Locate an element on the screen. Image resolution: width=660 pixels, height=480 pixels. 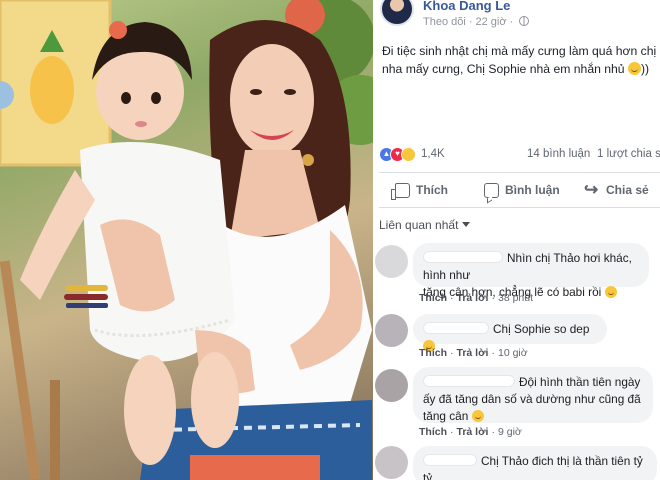
post-text-line2: nha mấy cưng, Chị Sophie nhà em nhắn nhủ is located at coordinates (503, 69).